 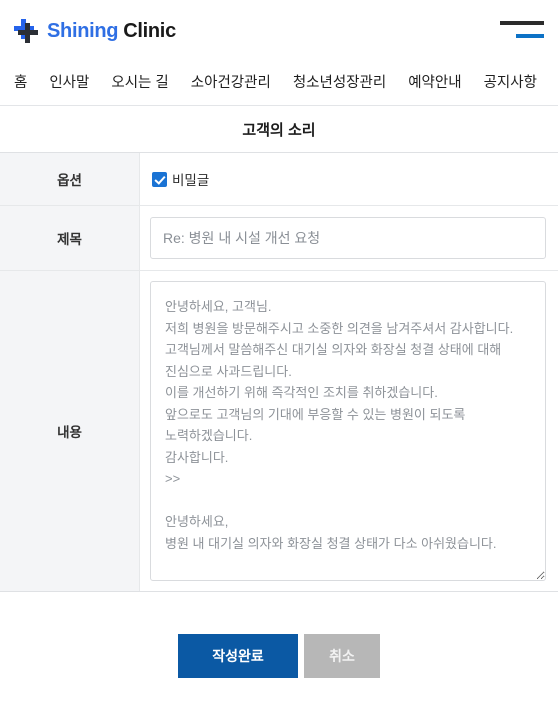 What do you see at coordinates (70, 179) in the screenshot?
I see `option-label: 옵션` at bounding box center [70, 179].